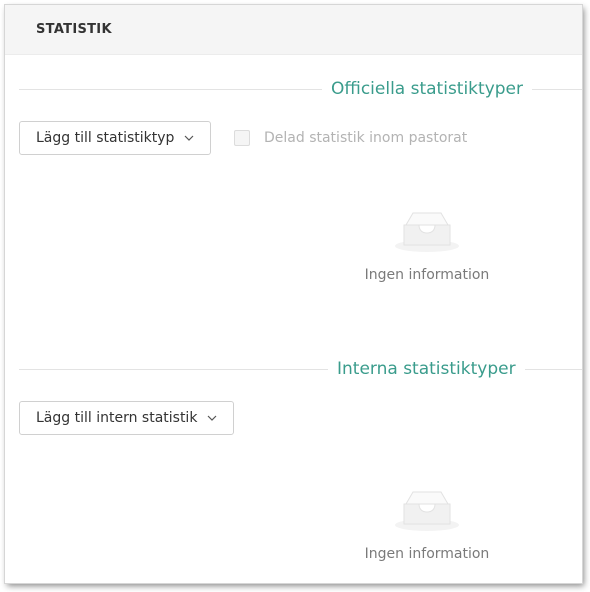 The image size is (590, 592). What do you see at coordinates (105, 138) in the screenshot?
I see `add-statistic-type-label: Lägg till statistiktyp` at bounding box center [105, 138].